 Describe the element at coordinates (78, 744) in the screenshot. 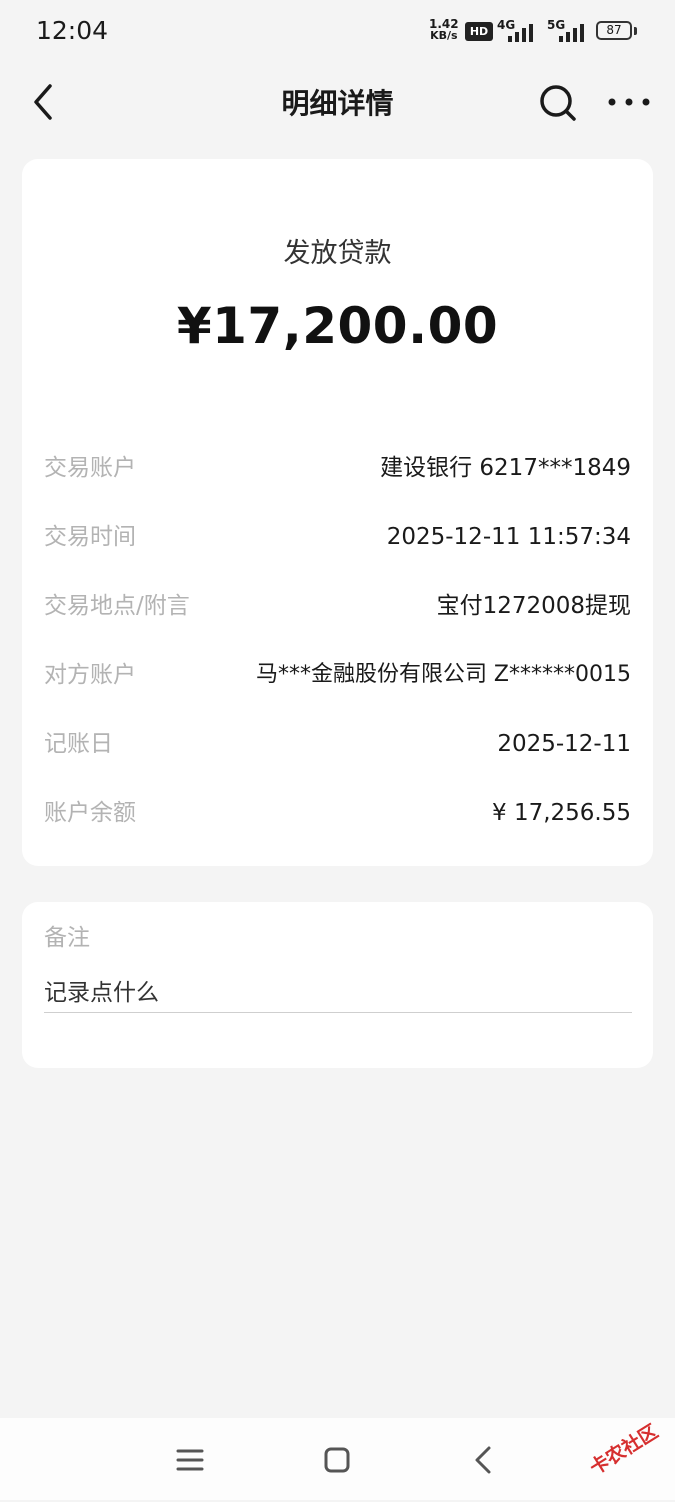

I see `detail-row-label: 记账日` at that location.